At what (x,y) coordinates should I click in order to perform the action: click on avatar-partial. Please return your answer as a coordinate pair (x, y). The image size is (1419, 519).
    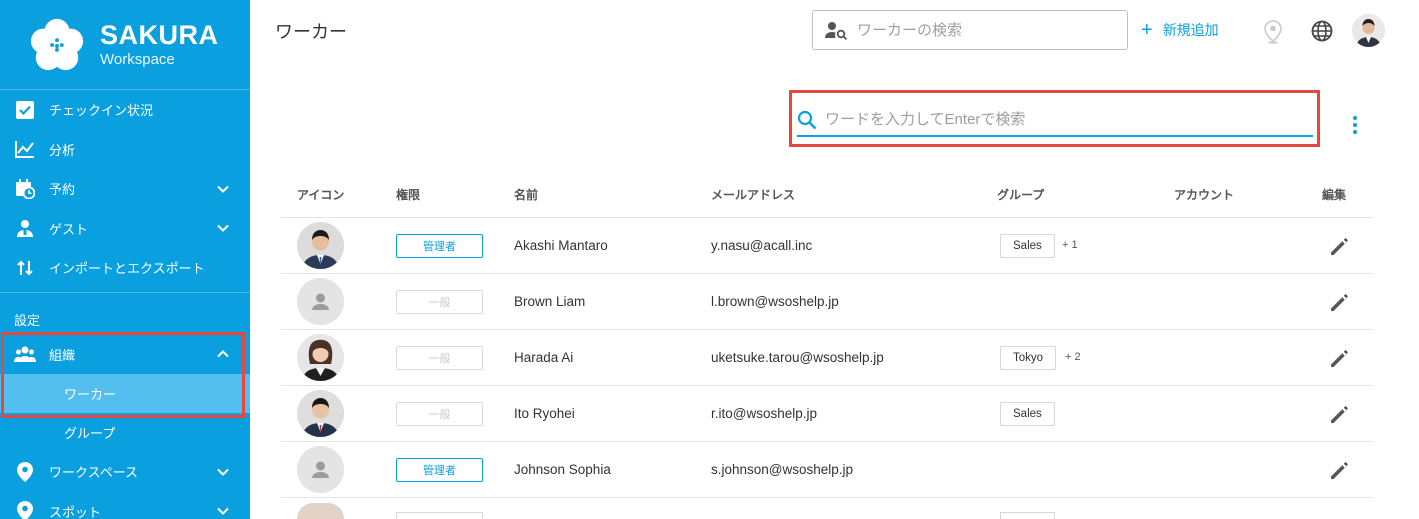
    Looking at the image, I should click on (320, 511).